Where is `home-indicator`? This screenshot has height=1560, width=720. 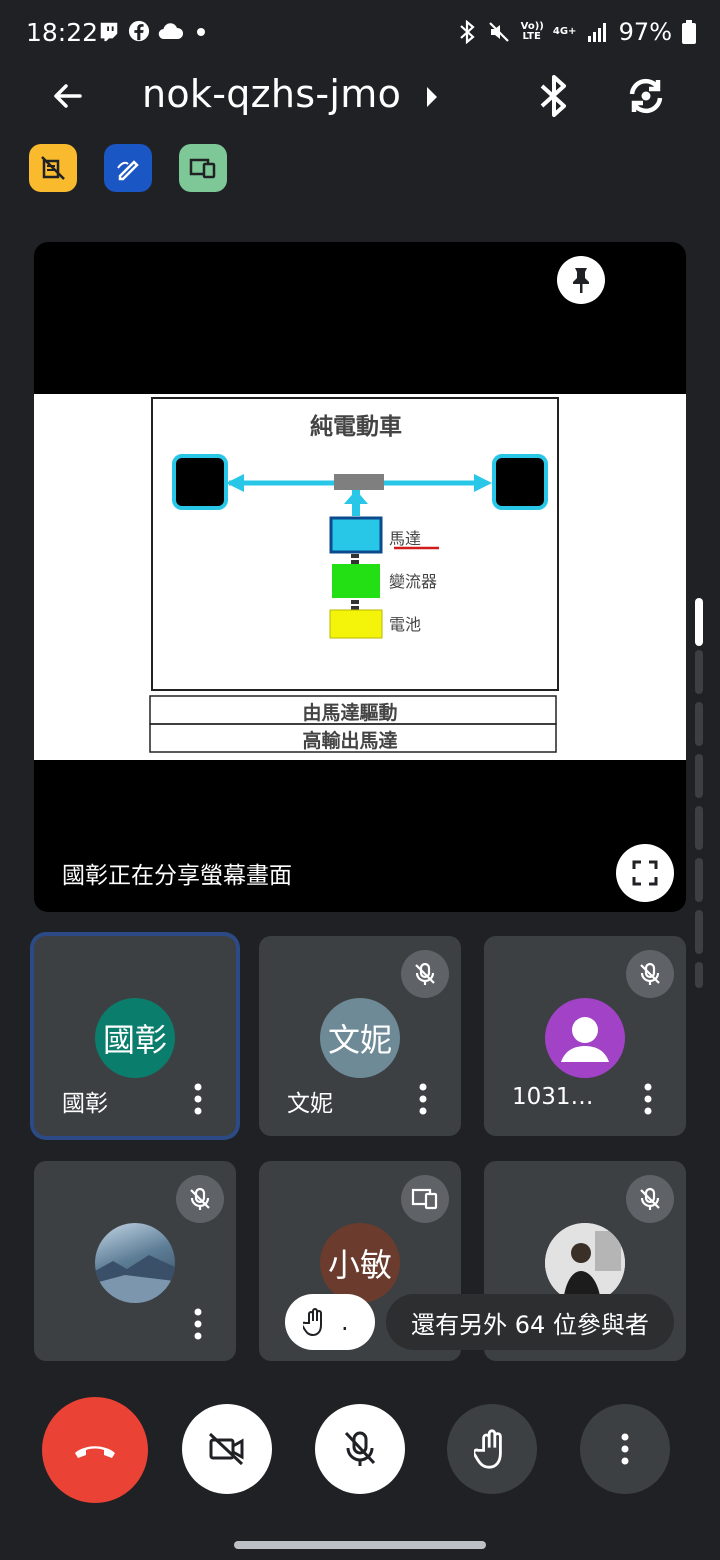
home-indicator is located at coordinates (360, 1545).